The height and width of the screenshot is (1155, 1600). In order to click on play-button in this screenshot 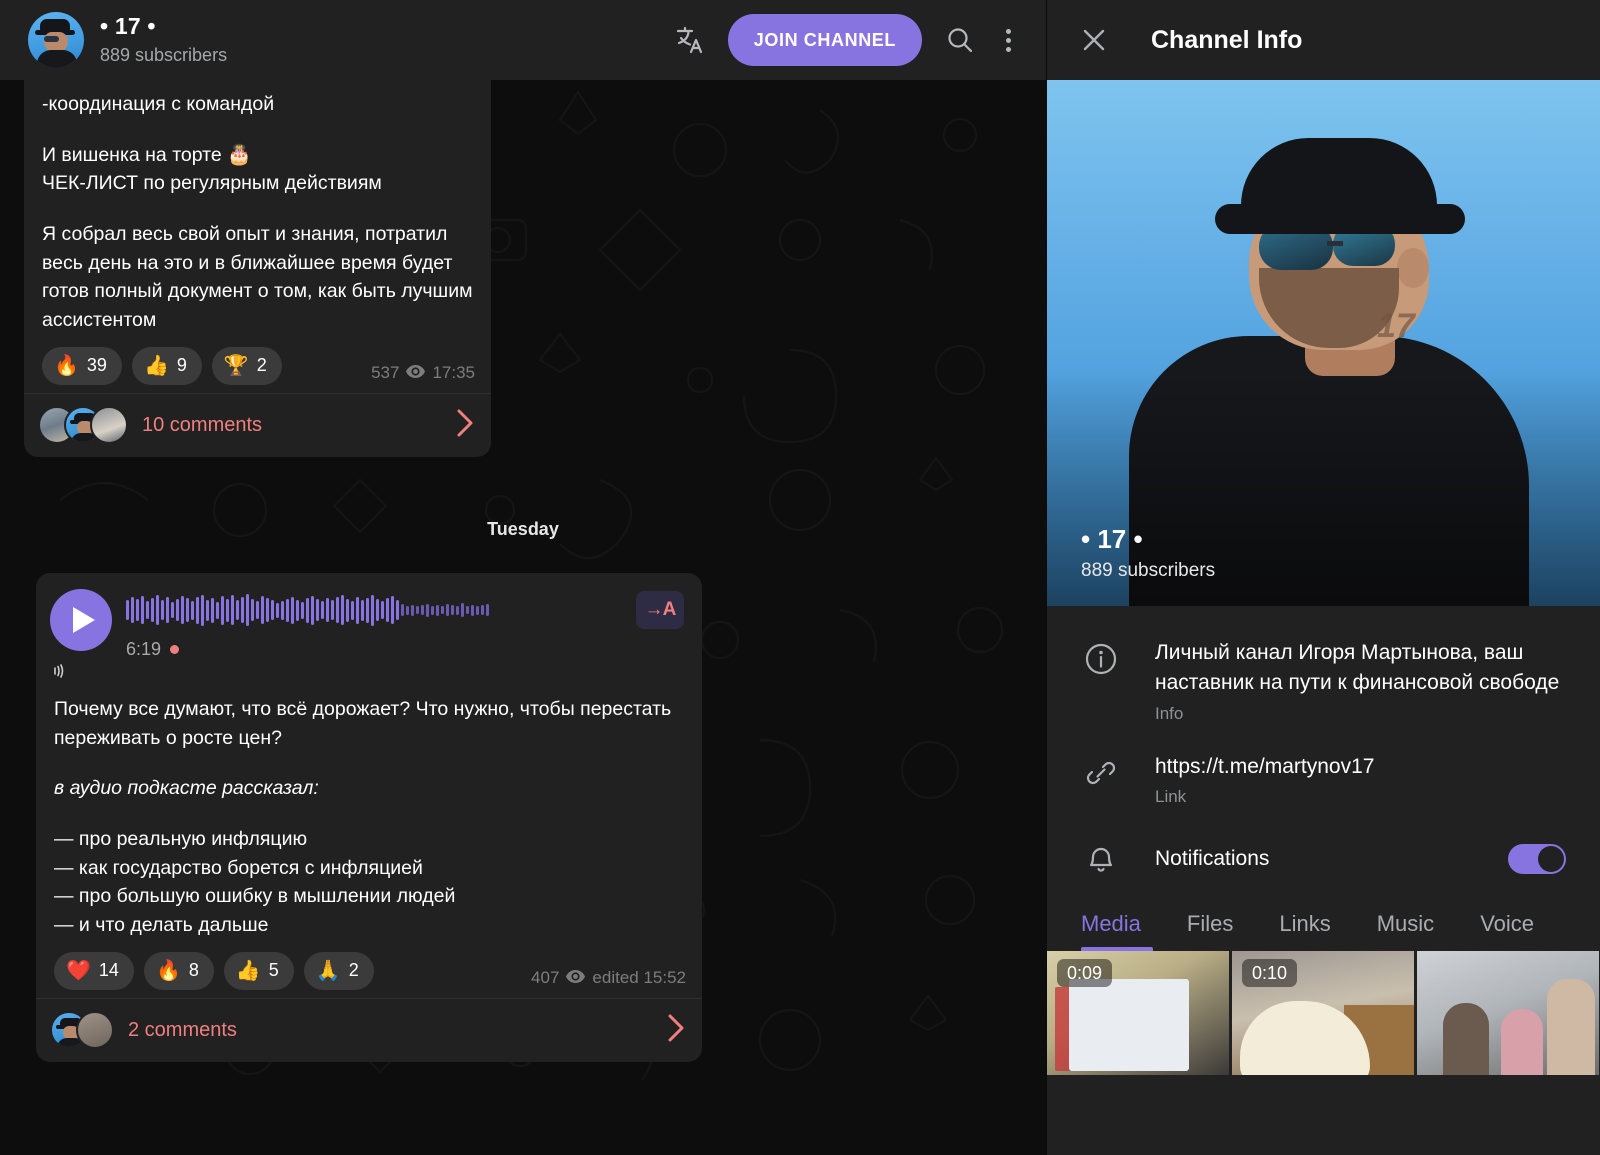, I will do `click(81, 620)`.